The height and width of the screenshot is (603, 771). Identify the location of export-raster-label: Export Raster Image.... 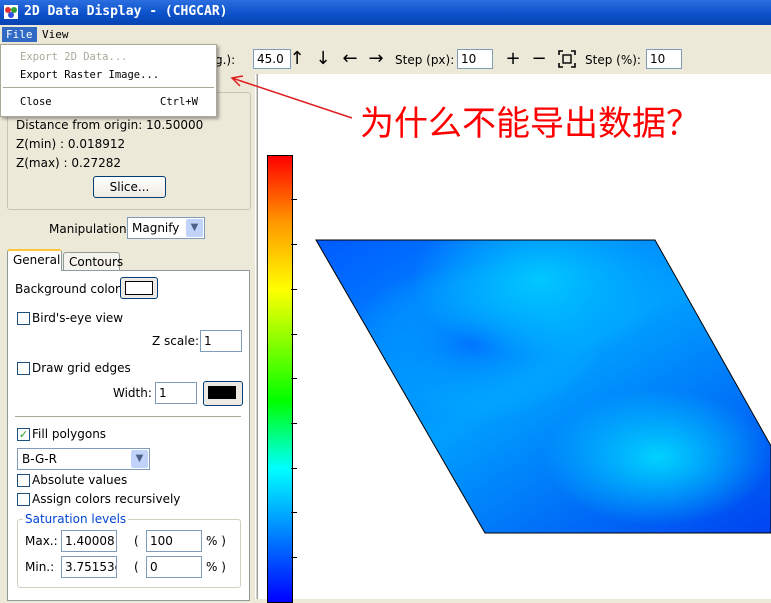
(90, 75).